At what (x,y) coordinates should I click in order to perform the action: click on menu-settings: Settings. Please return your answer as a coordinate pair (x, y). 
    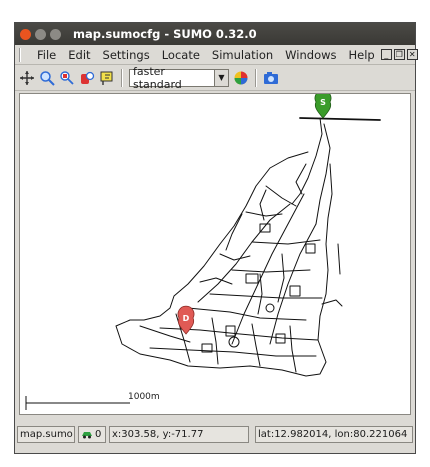
    Looking at the image, I should click on (126, 55).